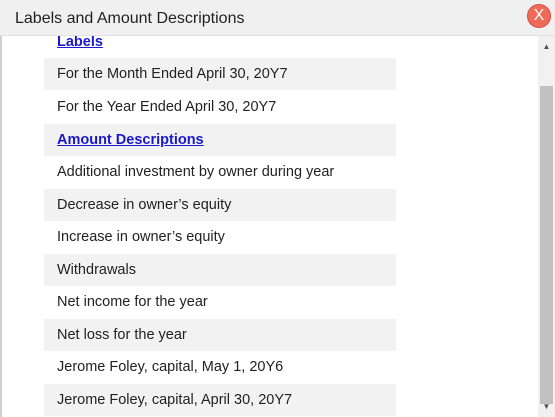  I want to click on dialog-title: Labels and Amount Descriptions, so click(130, 18).